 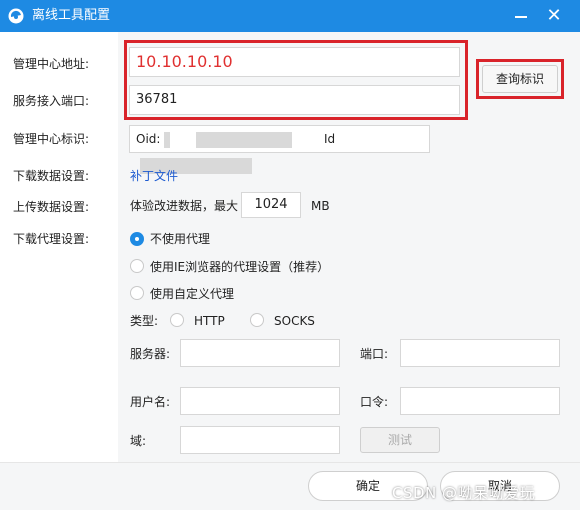 What do you see at coordinates (71, 15) in the screenshot?
I see `window-title: 离线工具配置` at bounding box center [71, 15].